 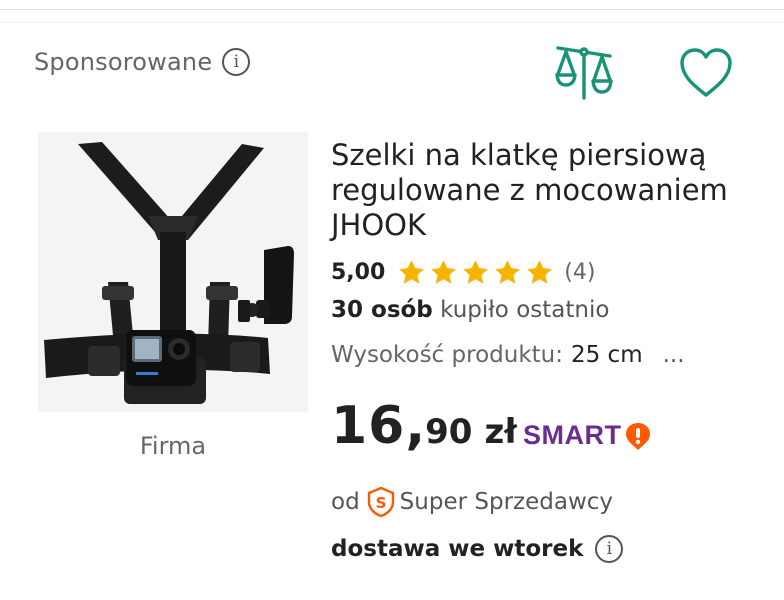 I want to click on delivery-text: dostawa we wtorek, so click(x=457, y=549).